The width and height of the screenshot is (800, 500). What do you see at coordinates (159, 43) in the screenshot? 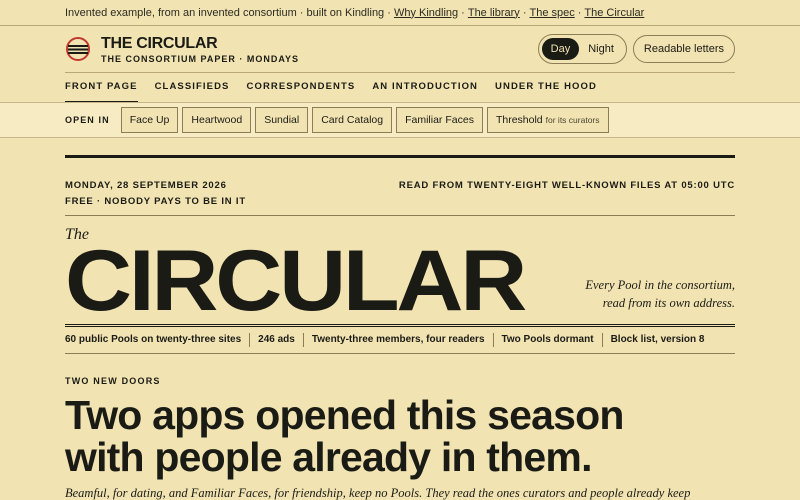
I see `brand-title: THE CIRCULAR` at bounding box center [159, 43].